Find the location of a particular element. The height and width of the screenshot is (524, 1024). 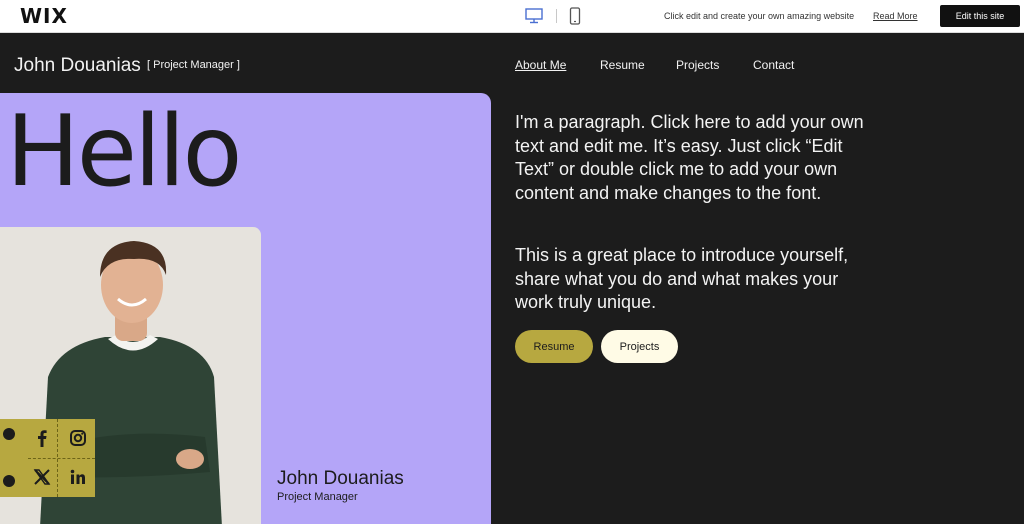

hero-greeting: Hello is located at coordinates (124, 152).